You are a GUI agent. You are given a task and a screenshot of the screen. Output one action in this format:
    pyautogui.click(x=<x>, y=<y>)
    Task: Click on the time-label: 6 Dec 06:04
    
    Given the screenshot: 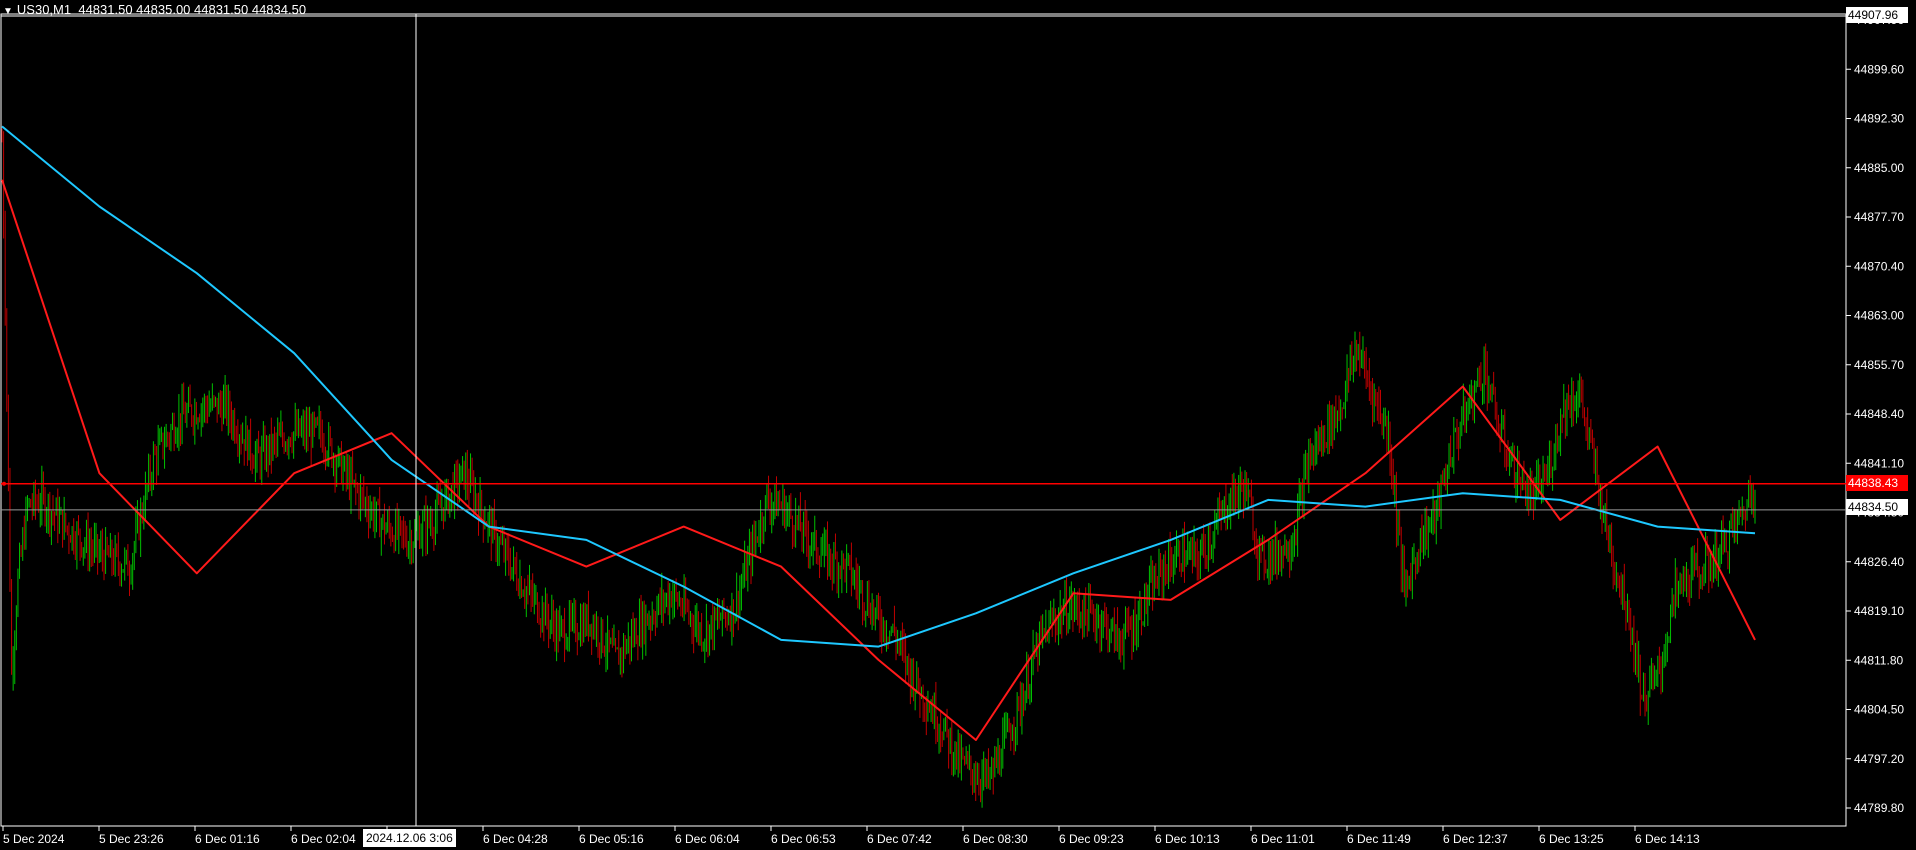 What is the action you would take?
    pyautogui.click(x=707, y=839)
    